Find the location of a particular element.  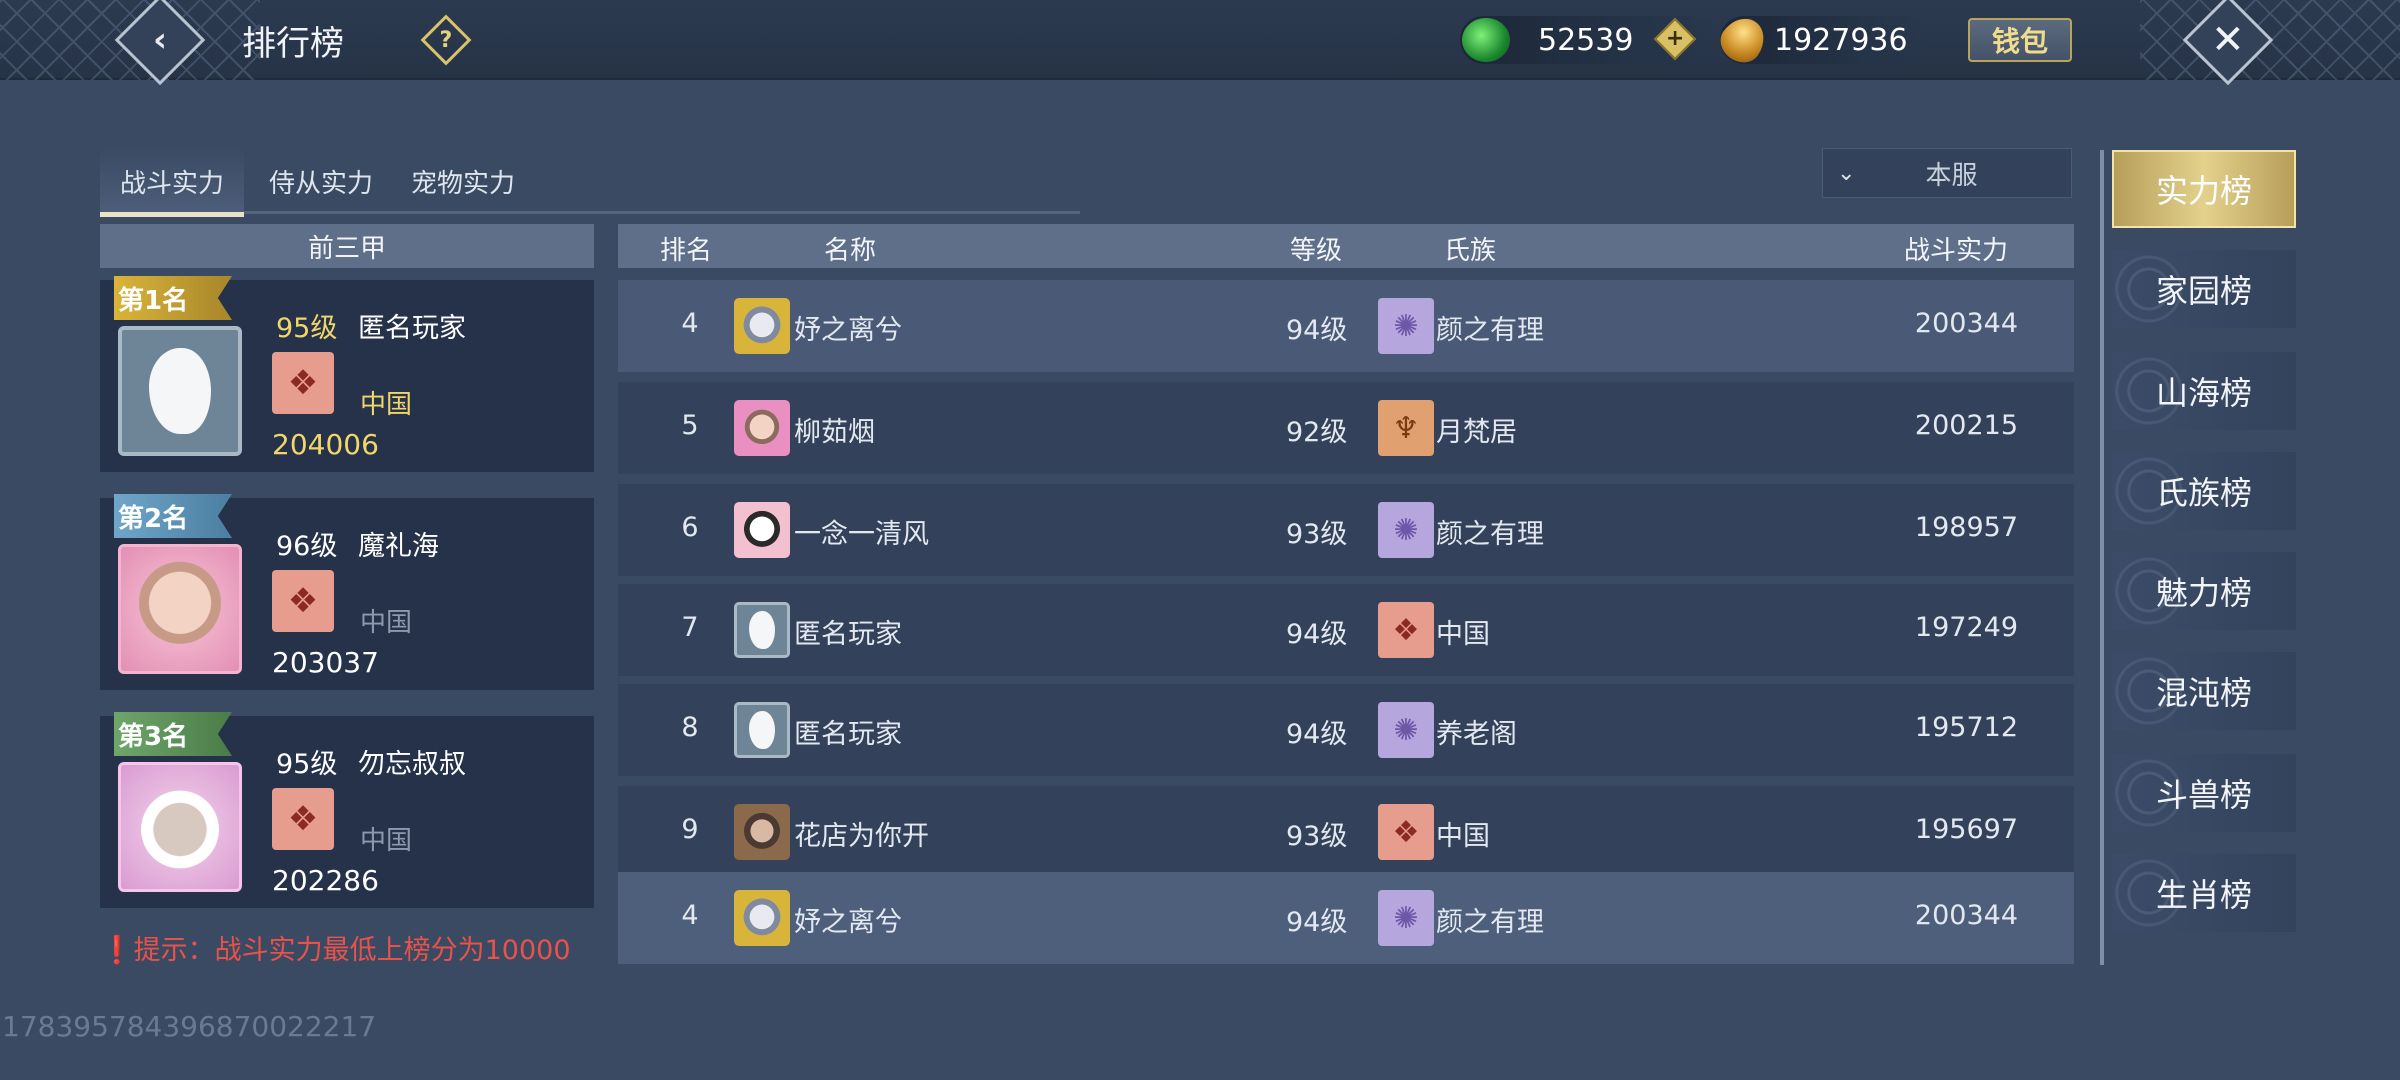

wallet-button: 钱包 is located at coordinates (2020, 40).